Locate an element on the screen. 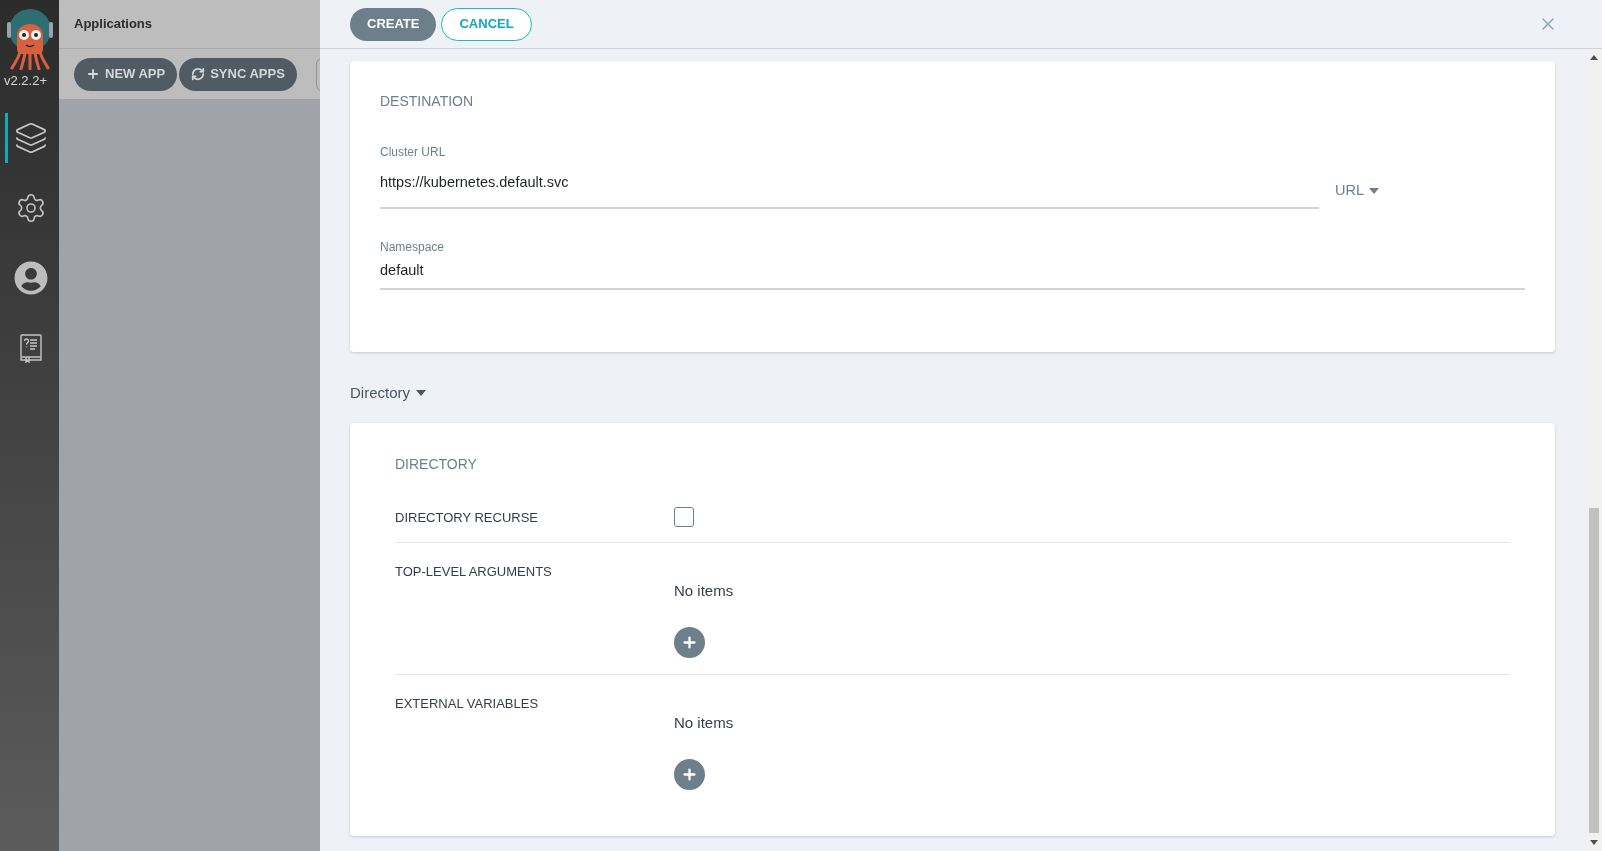 Image resolution: width=1602 pixels, height=851 pixels. layers-icon is located at coordinates (30, 138).